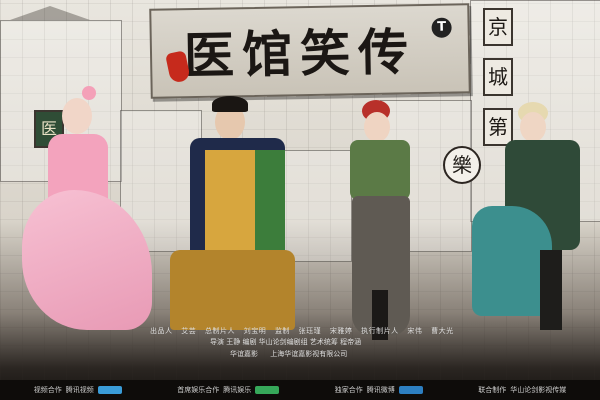  Describe the element at coordinates (538, 390) in the screenshot. I see `partner-value: 华山论剑影视传媒` at that location.